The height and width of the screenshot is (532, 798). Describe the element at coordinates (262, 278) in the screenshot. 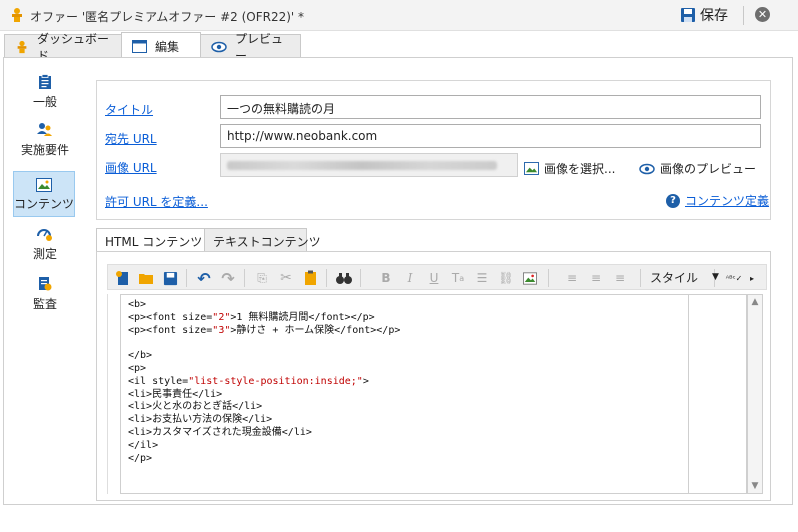

I see `copy-icon: ⎘` at that location.